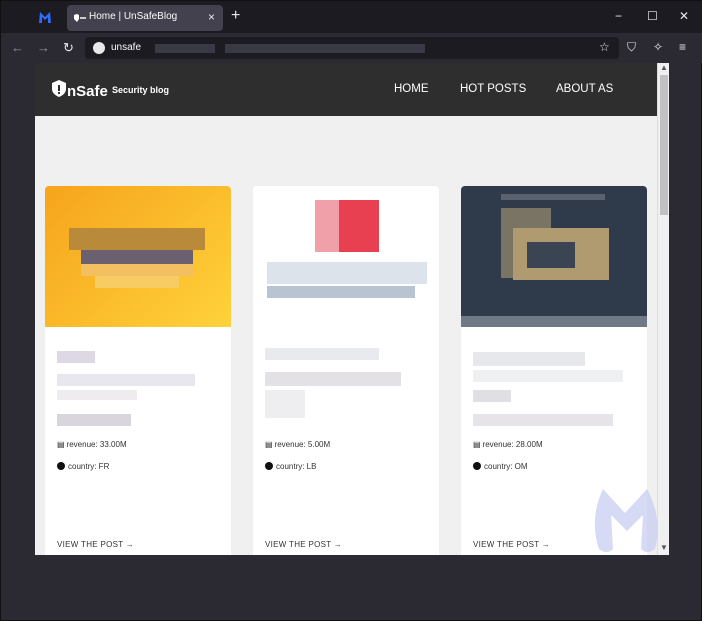 This screenshot has width=702, height=621. Describe the element at coordinates (493, 89) in the screenshot. I see `nav-hot-posts: HOT POSTS` at that location.